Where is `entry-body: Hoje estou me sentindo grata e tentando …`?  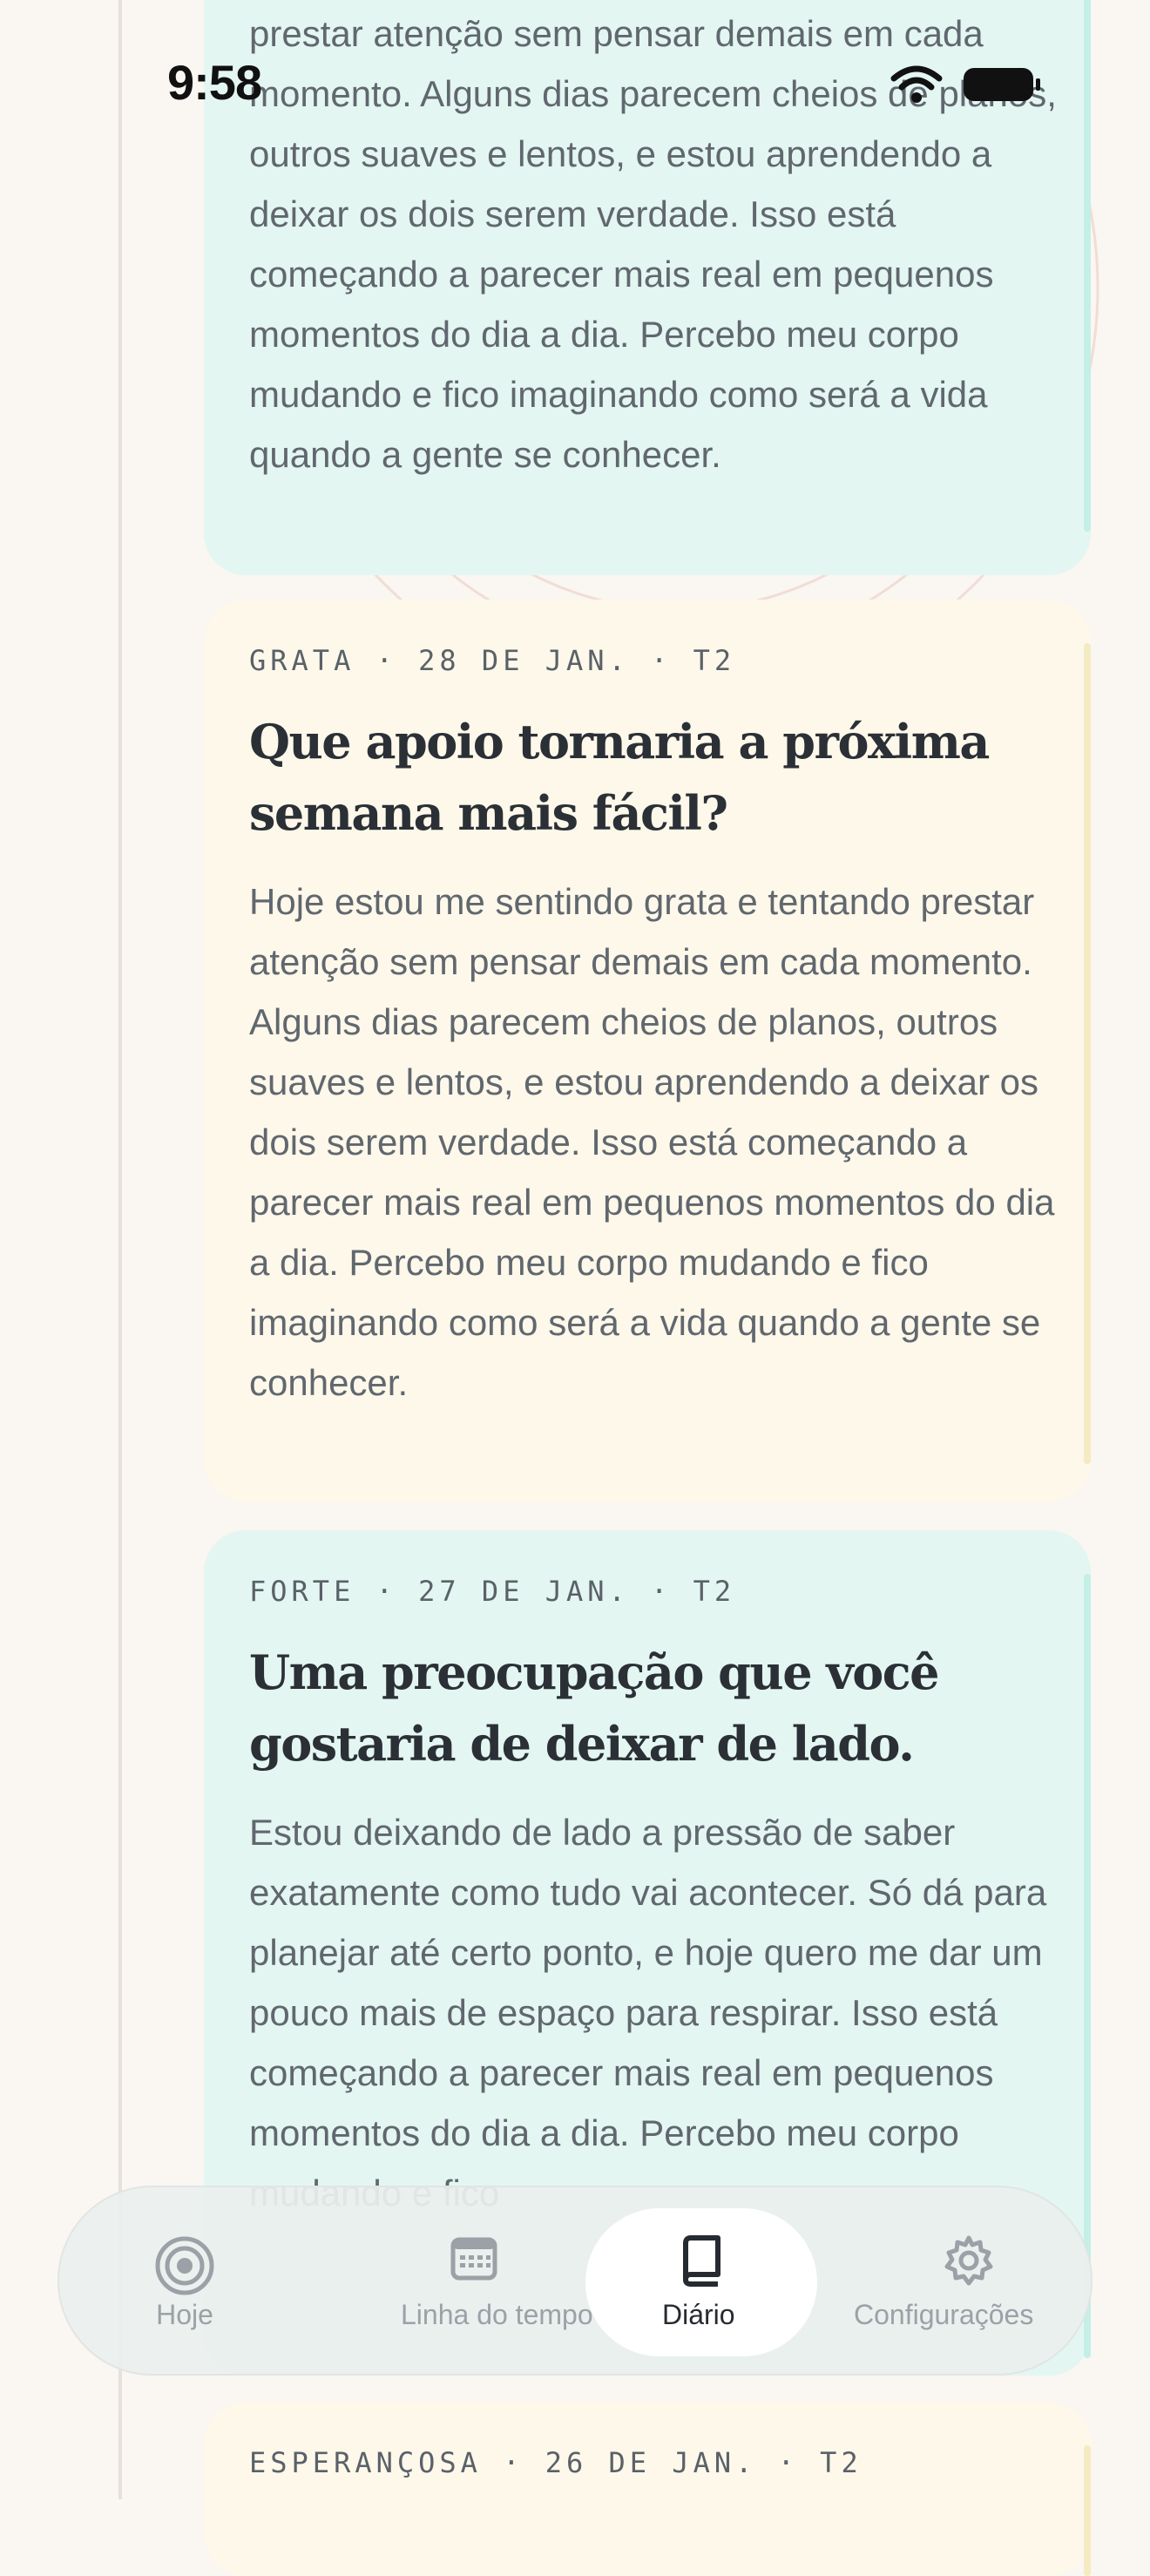 entry-body: Hoje estou me sentindo grata e tentando … is located at coordinates (652, 1142).